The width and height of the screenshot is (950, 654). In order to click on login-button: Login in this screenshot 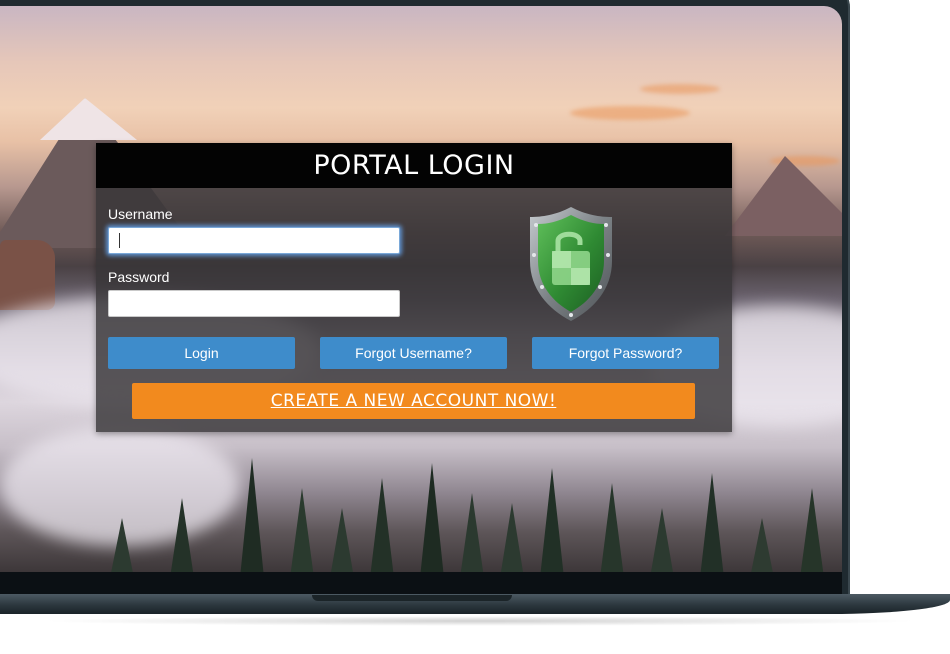, I will do `click(201, 353)`.